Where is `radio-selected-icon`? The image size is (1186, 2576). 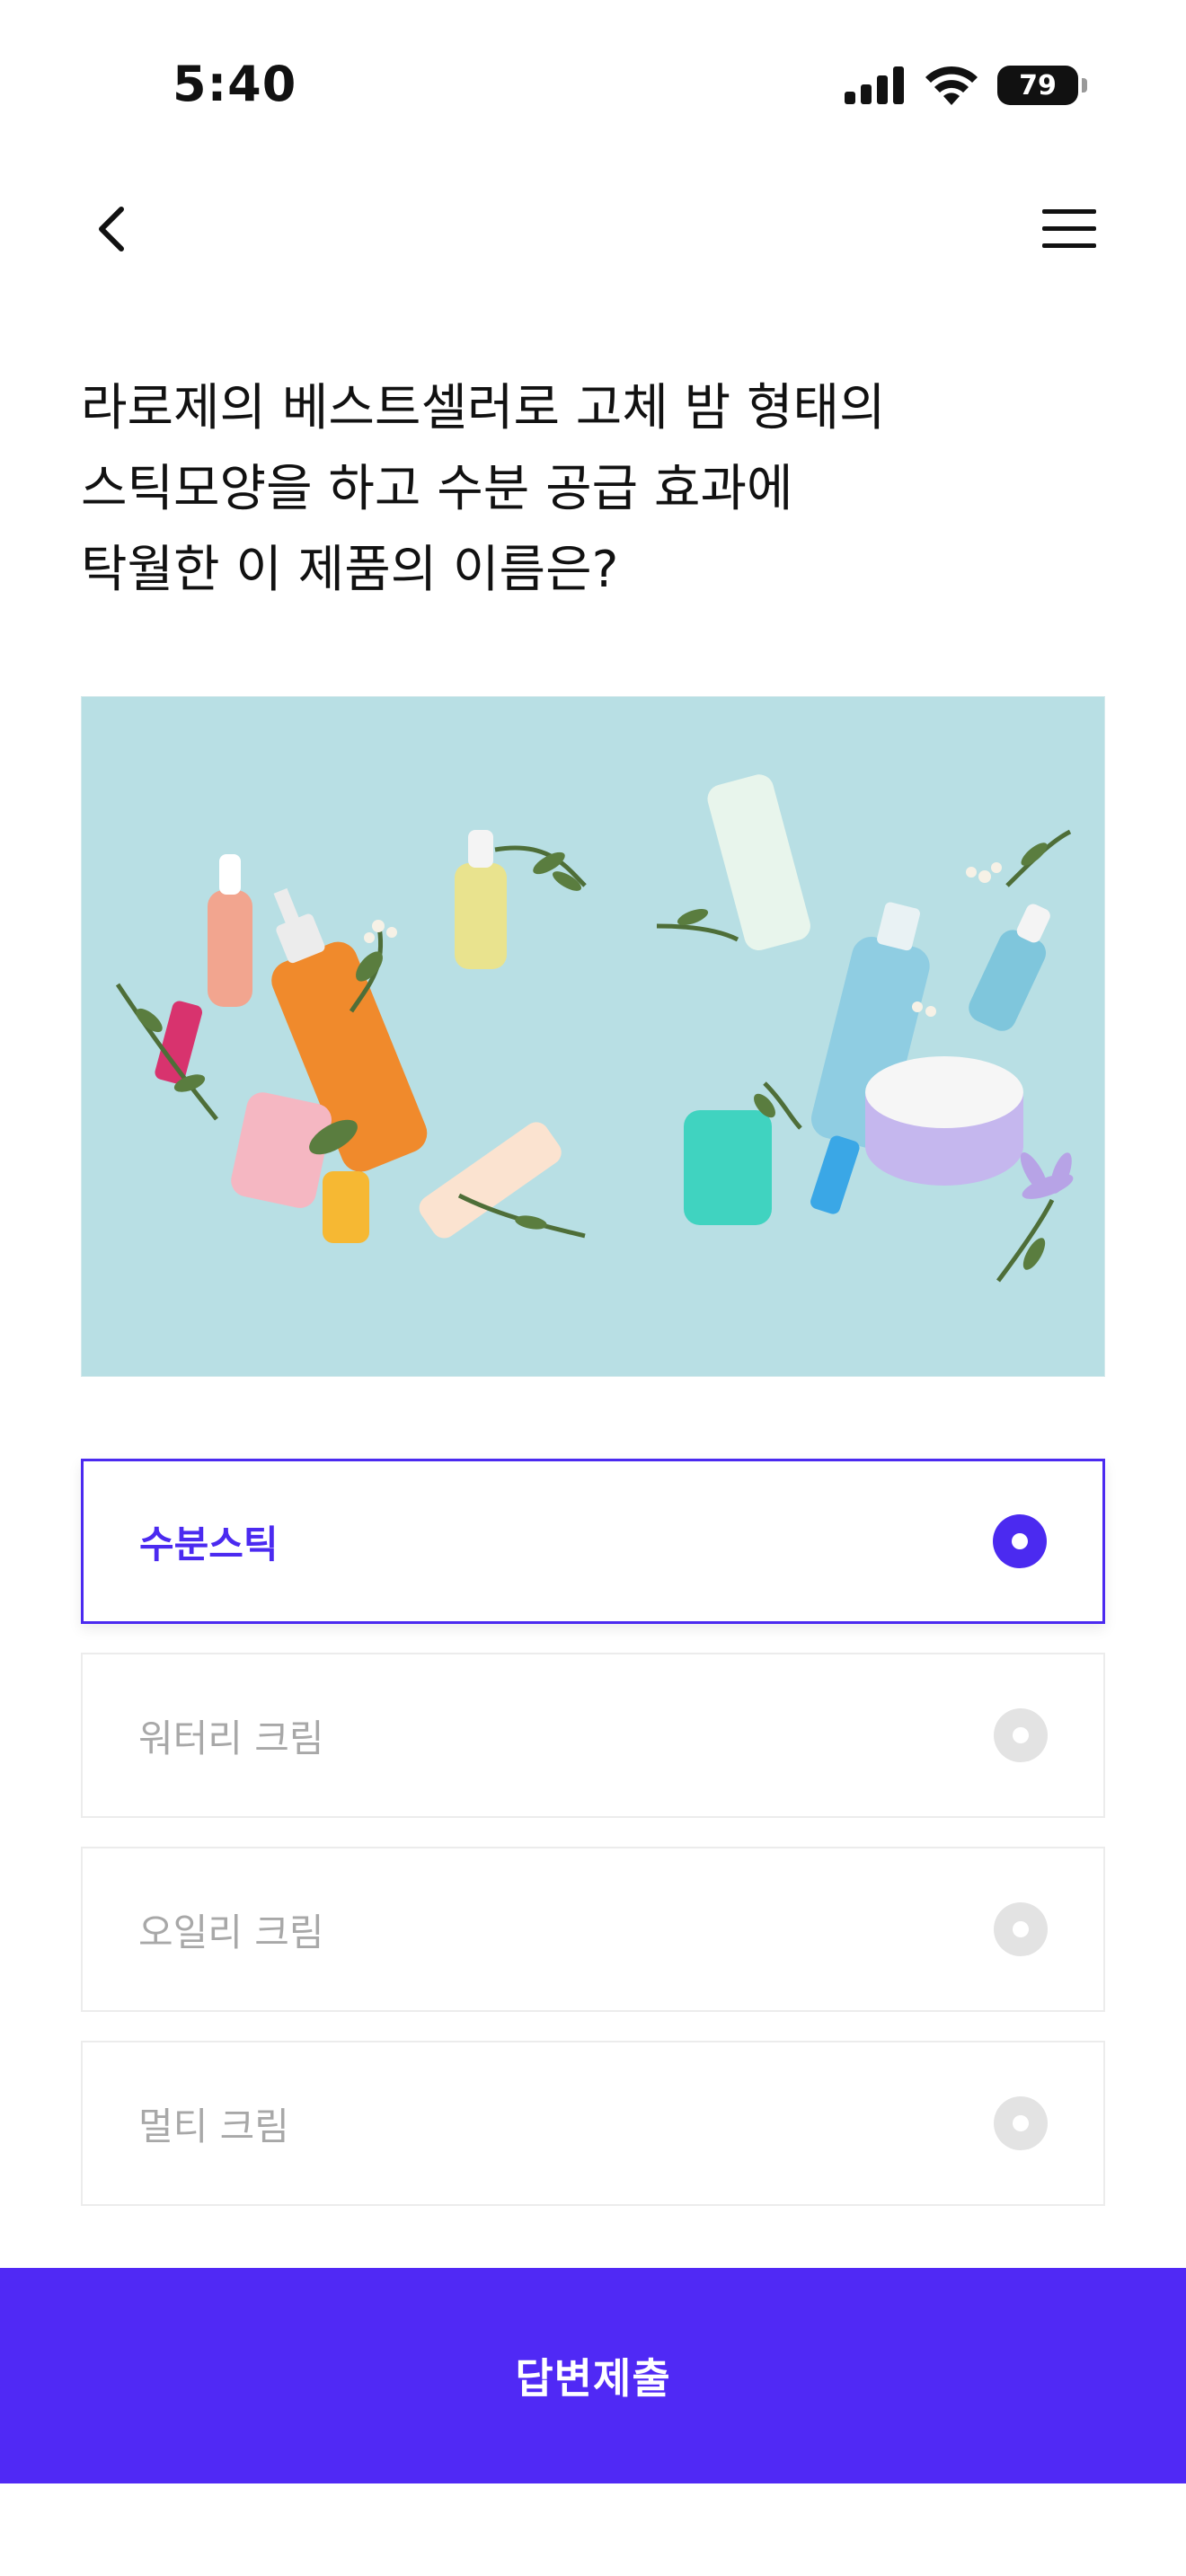
radio-selected-icon is located at coordinates (1020, 1541).